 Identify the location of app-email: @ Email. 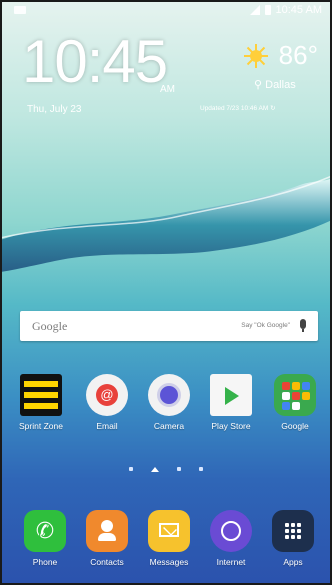
(107, 402).